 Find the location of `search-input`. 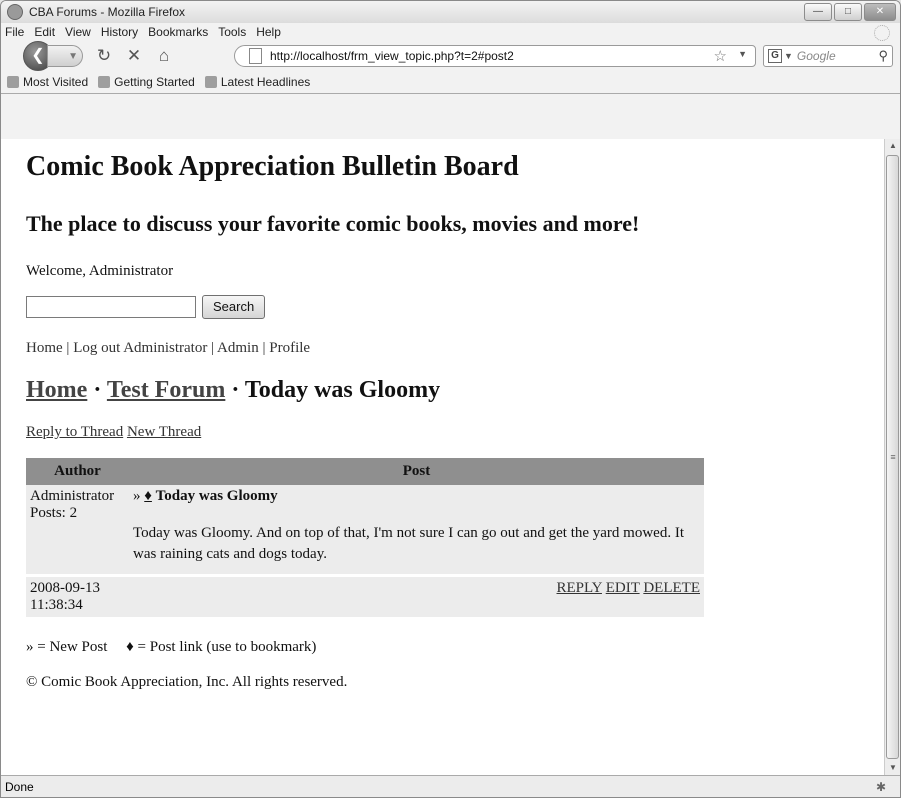

search-input is located at coordinates (111, 307).